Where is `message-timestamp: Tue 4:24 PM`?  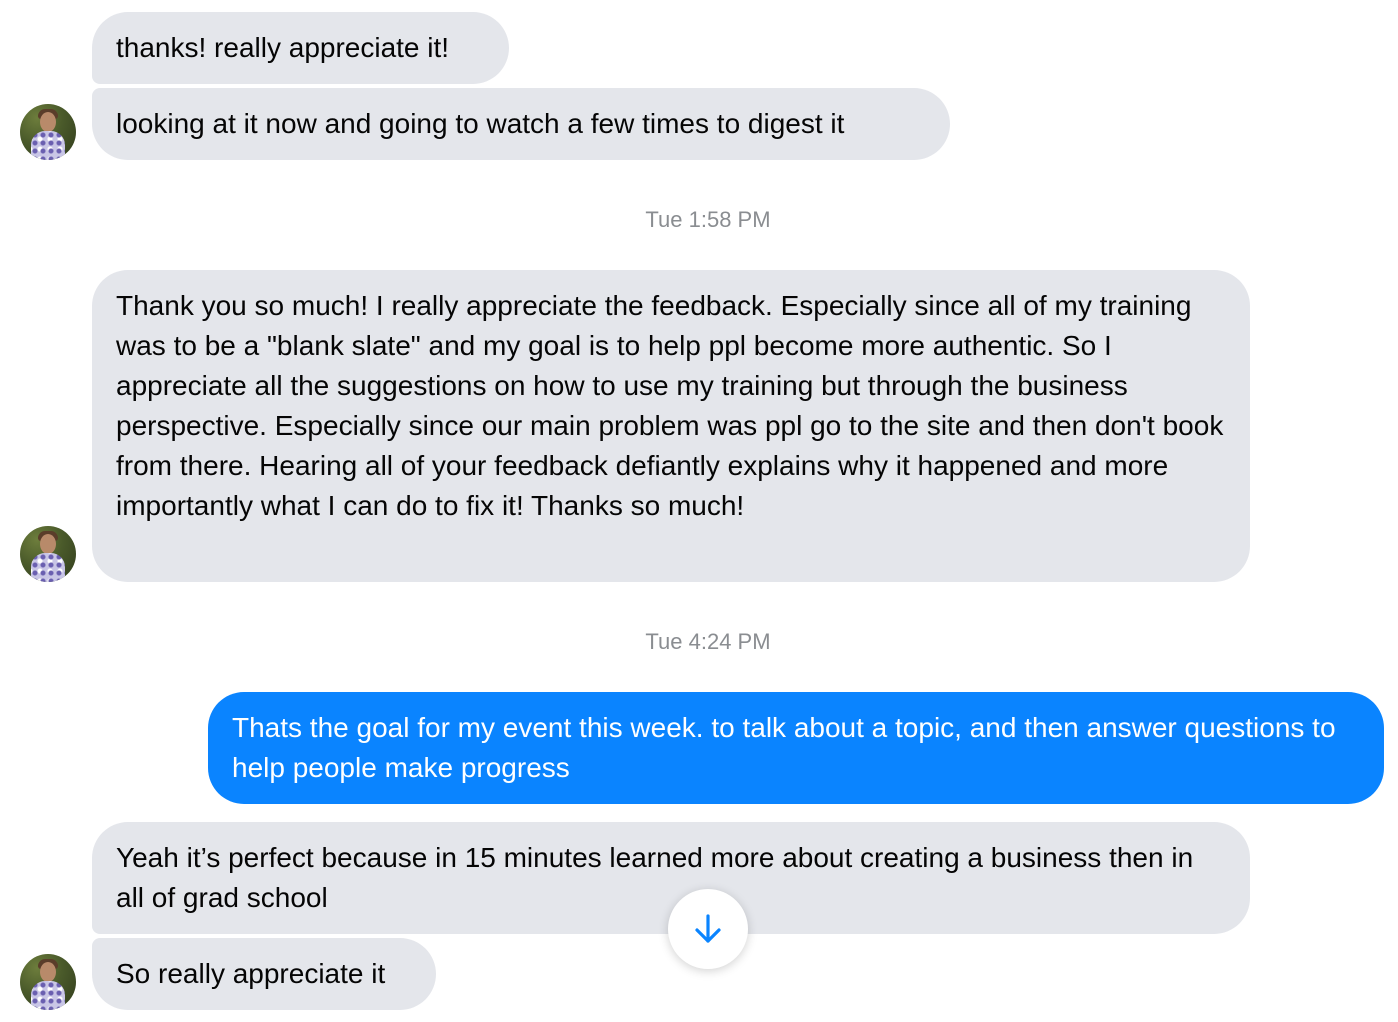
message-timestamp: Tue 4:24 PM is located at coordinates (708, 641).